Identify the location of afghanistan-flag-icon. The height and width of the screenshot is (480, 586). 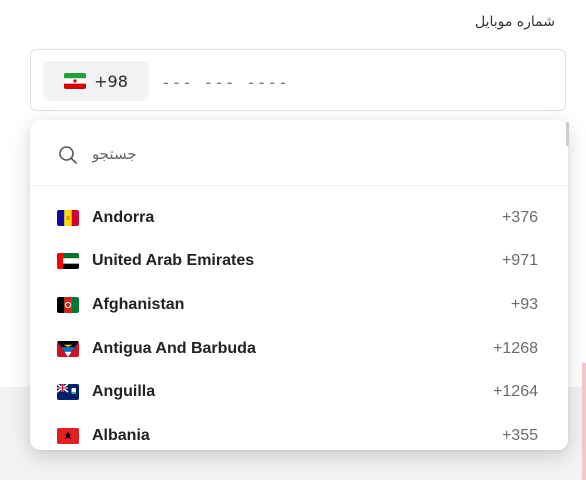
(68, 304).